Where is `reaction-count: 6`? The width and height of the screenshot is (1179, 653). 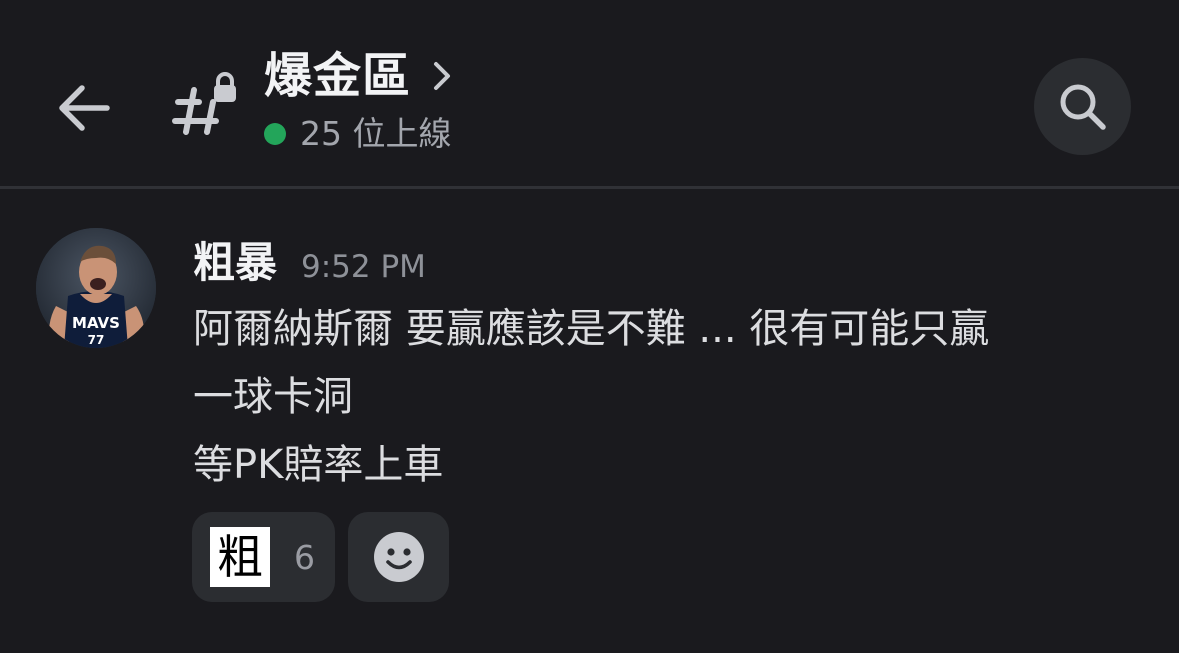
reaction-count: 6 is located at coordinates (304, 557).